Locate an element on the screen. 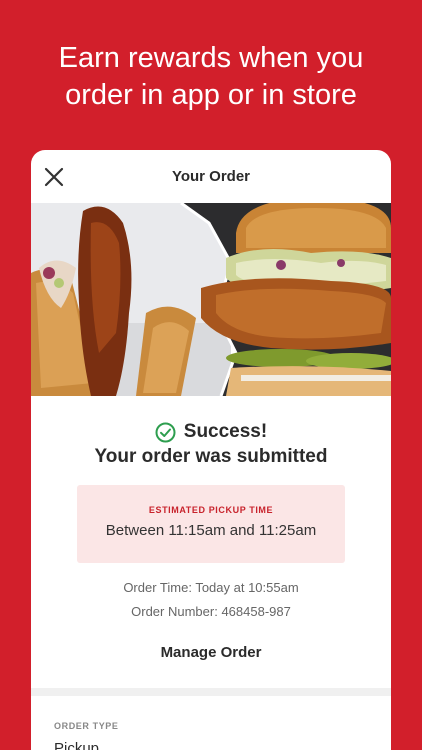 Image resolution: width=422 pixels, height=750 pixels. nav-bar: Your Order is located at coordinates (211, 176).